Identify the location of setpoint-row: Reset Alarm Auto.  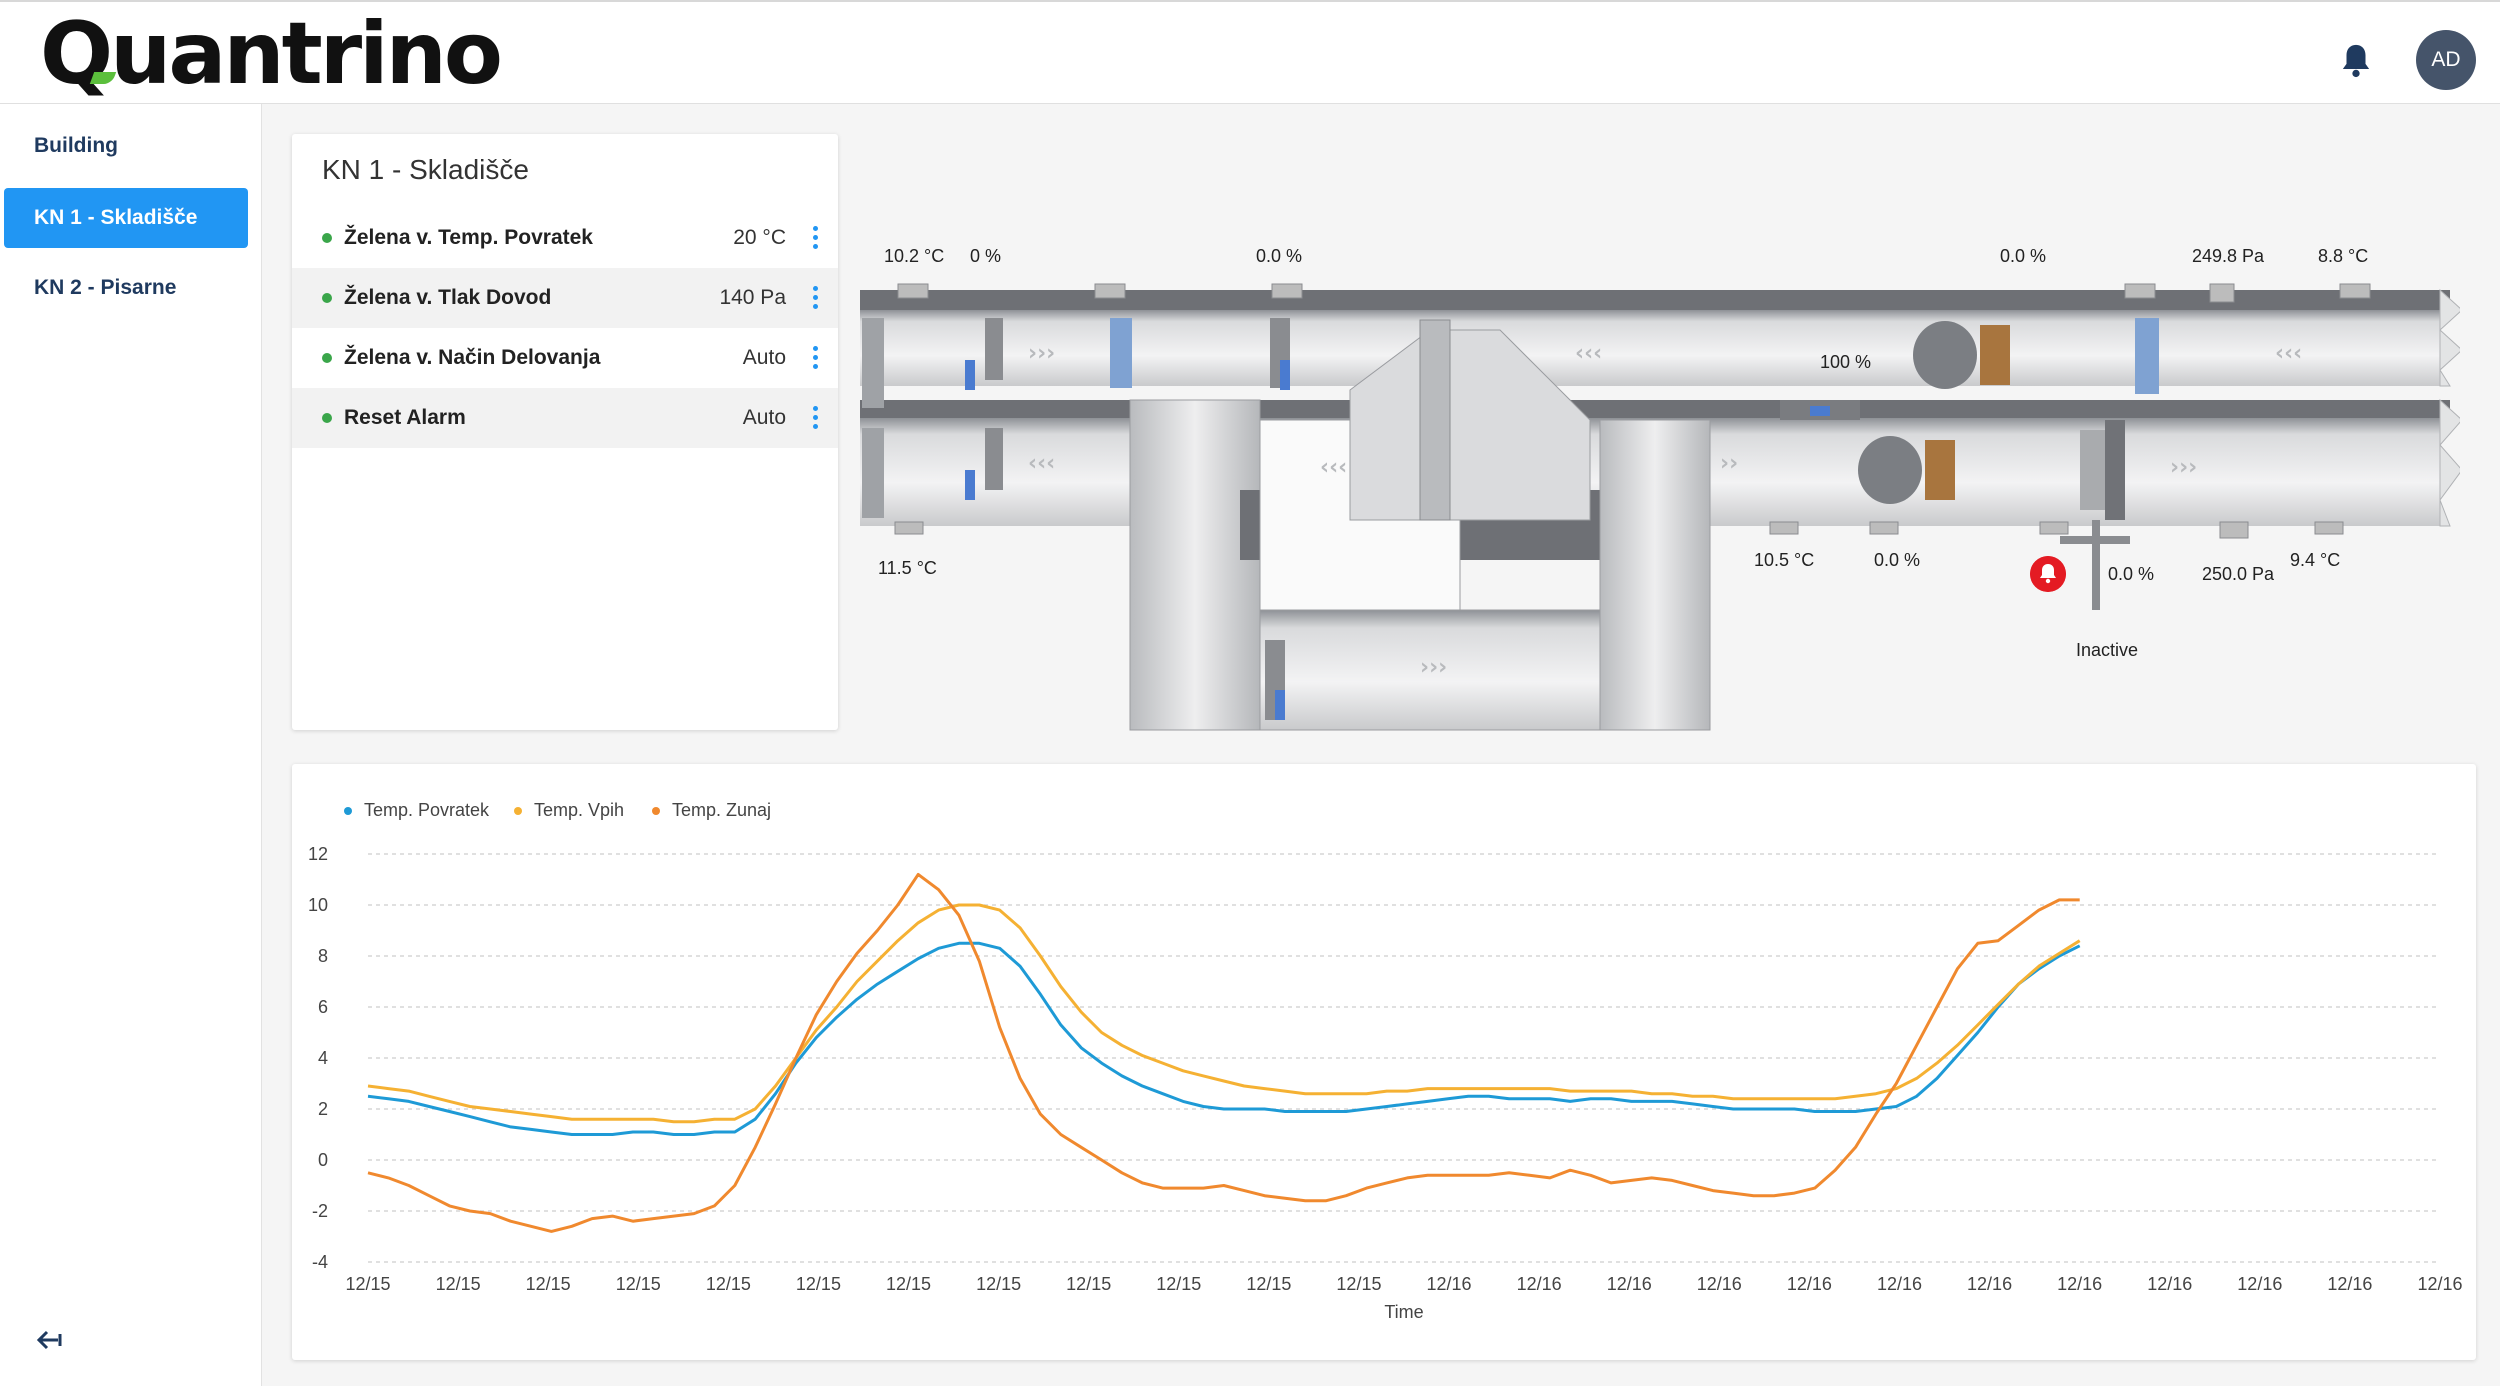
(565, 418).